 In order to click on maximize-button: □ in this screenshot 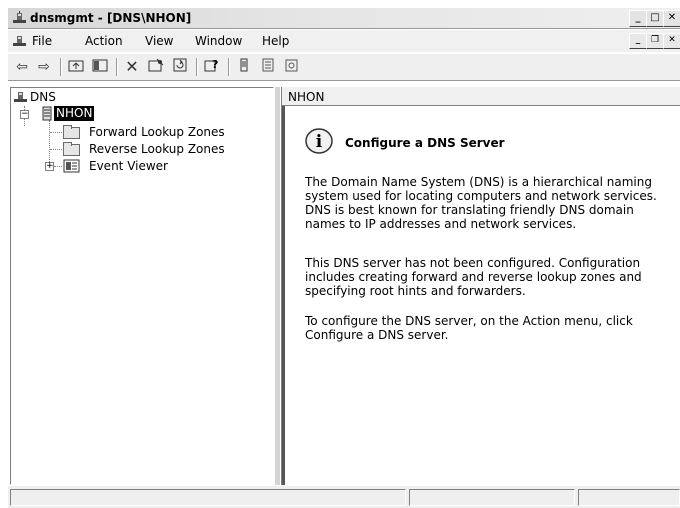, I will do `click(655, 18)`.